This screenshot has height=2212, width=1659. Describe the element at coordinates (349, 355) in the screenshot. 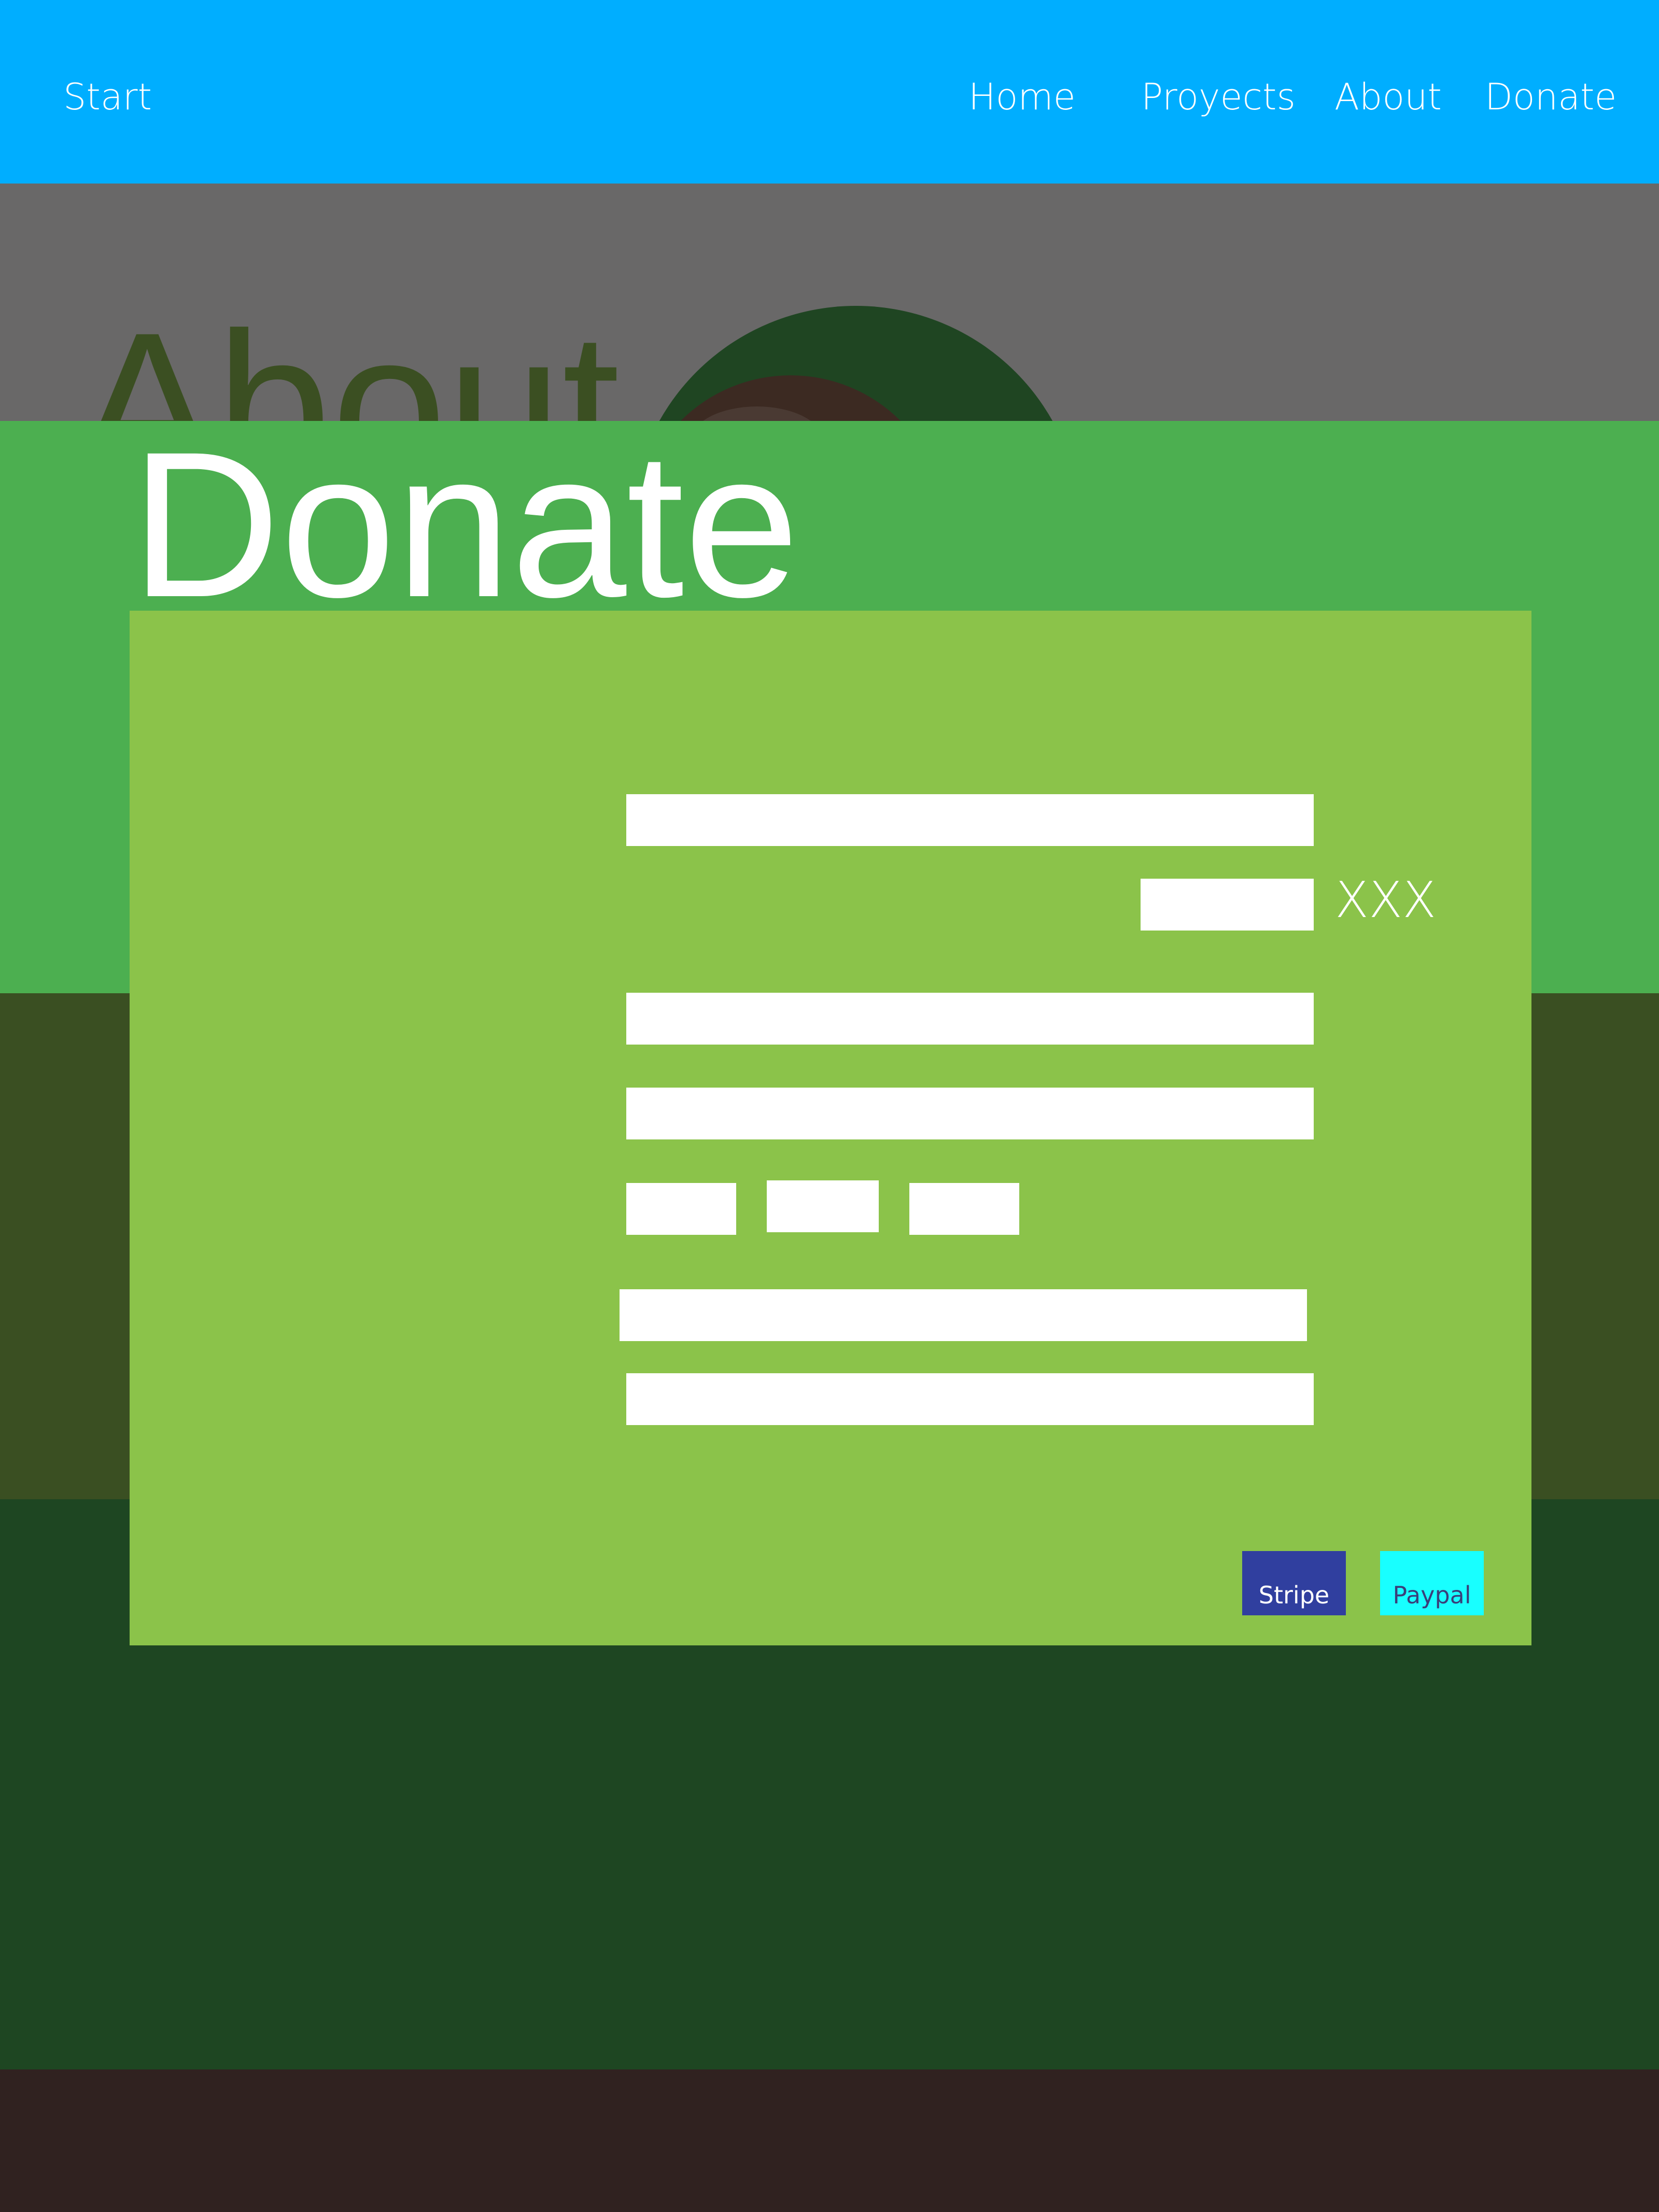

I see `about-heading: About` at that location.